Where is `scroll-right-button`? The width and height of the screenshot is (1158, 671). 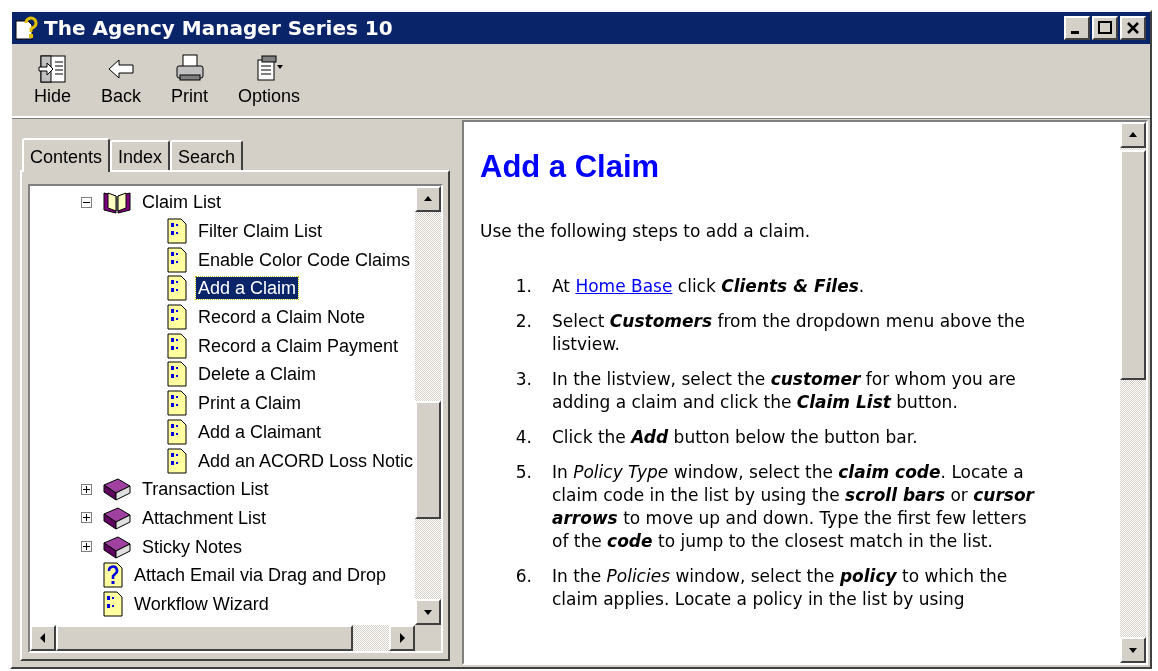
scroll-right-button is located at coordinates (402, 638).